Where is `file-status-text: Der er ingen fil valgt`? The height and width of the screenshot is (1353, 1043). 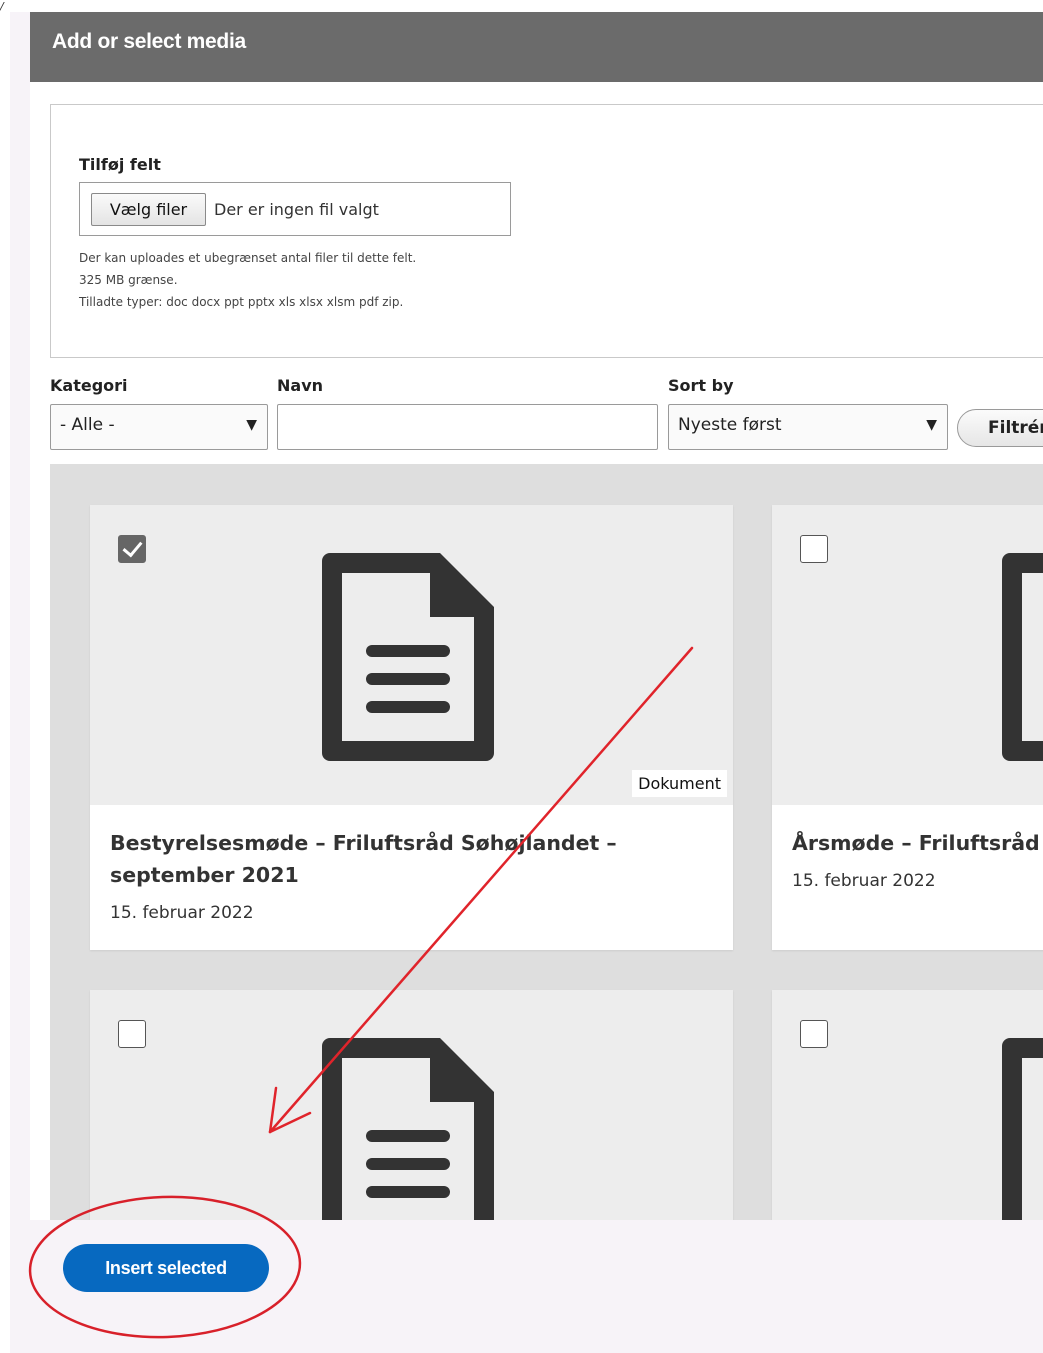
file-status-text: Der er ingen fil valgt is located at coordinates (296, 209).